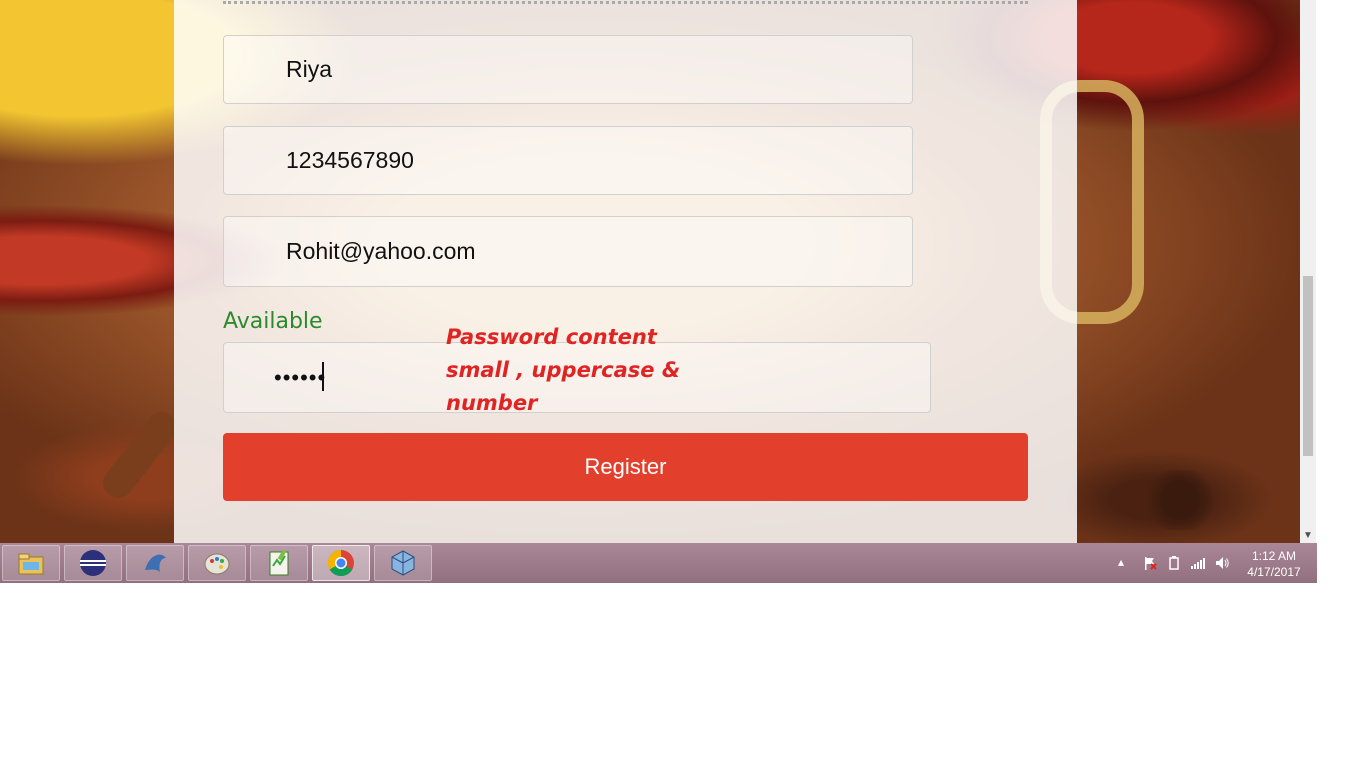 The image size is (1366, 768). I want to click on action-center-flag-icon, so click(1150, 563).